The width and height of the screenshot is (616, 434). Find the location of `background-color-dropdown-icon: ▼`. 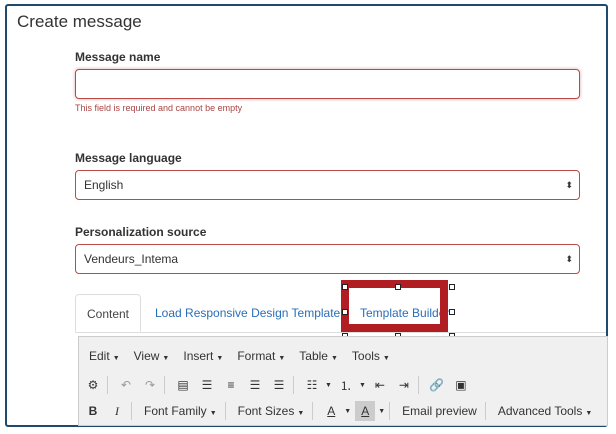

background-color-dropdown-icon: ▼ is located at coordinates (381, 411).